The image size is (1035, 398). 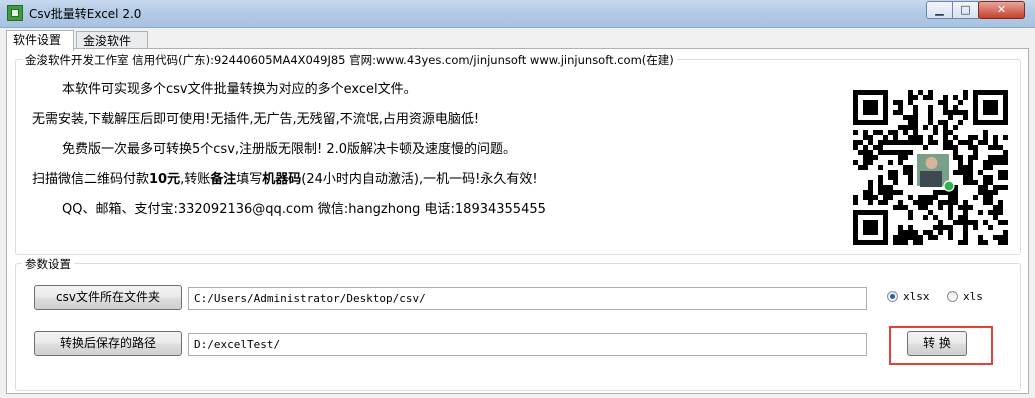 What do you see at coordinates (195, 179) in the screenshot?
I see `info-line-4-part2: ,转账` at bounding box center [195, 179].